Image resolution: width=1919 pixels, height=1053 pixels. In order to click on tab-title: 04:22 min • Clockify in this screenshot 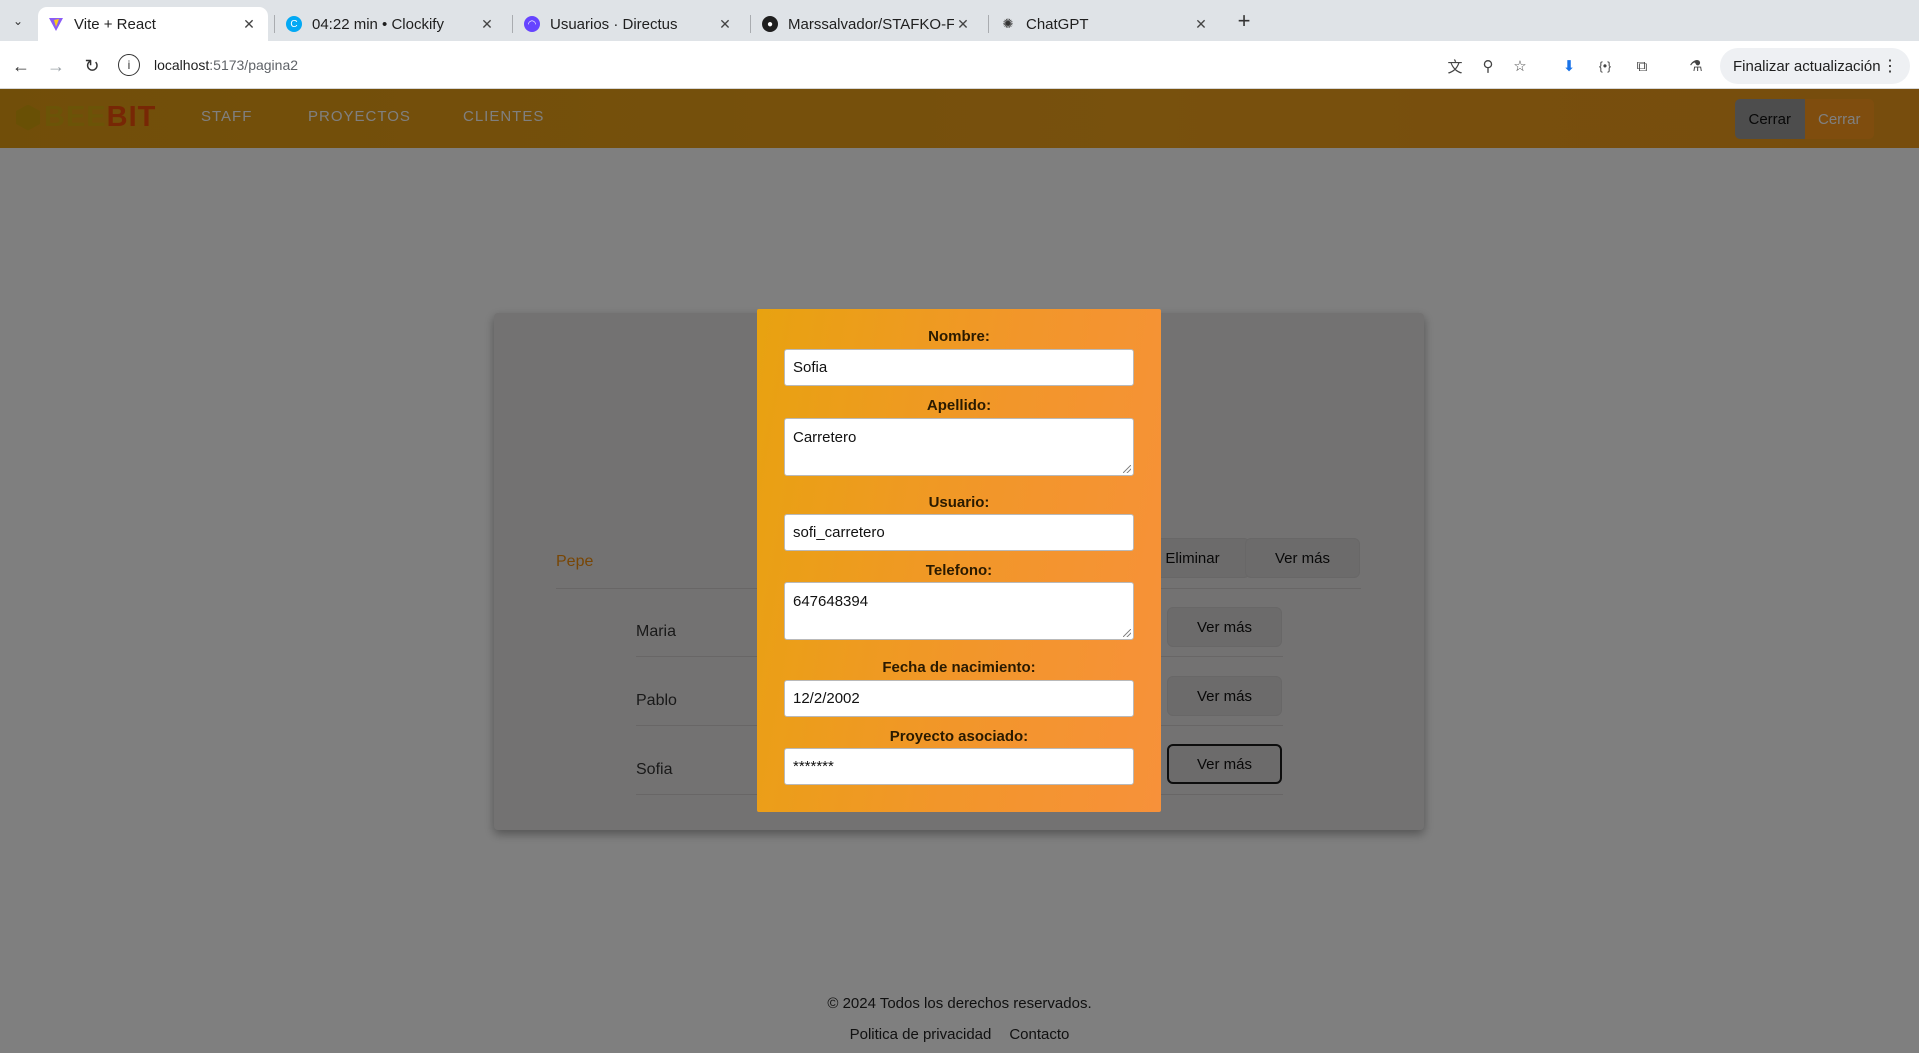, I will do `click(378, 24)`.